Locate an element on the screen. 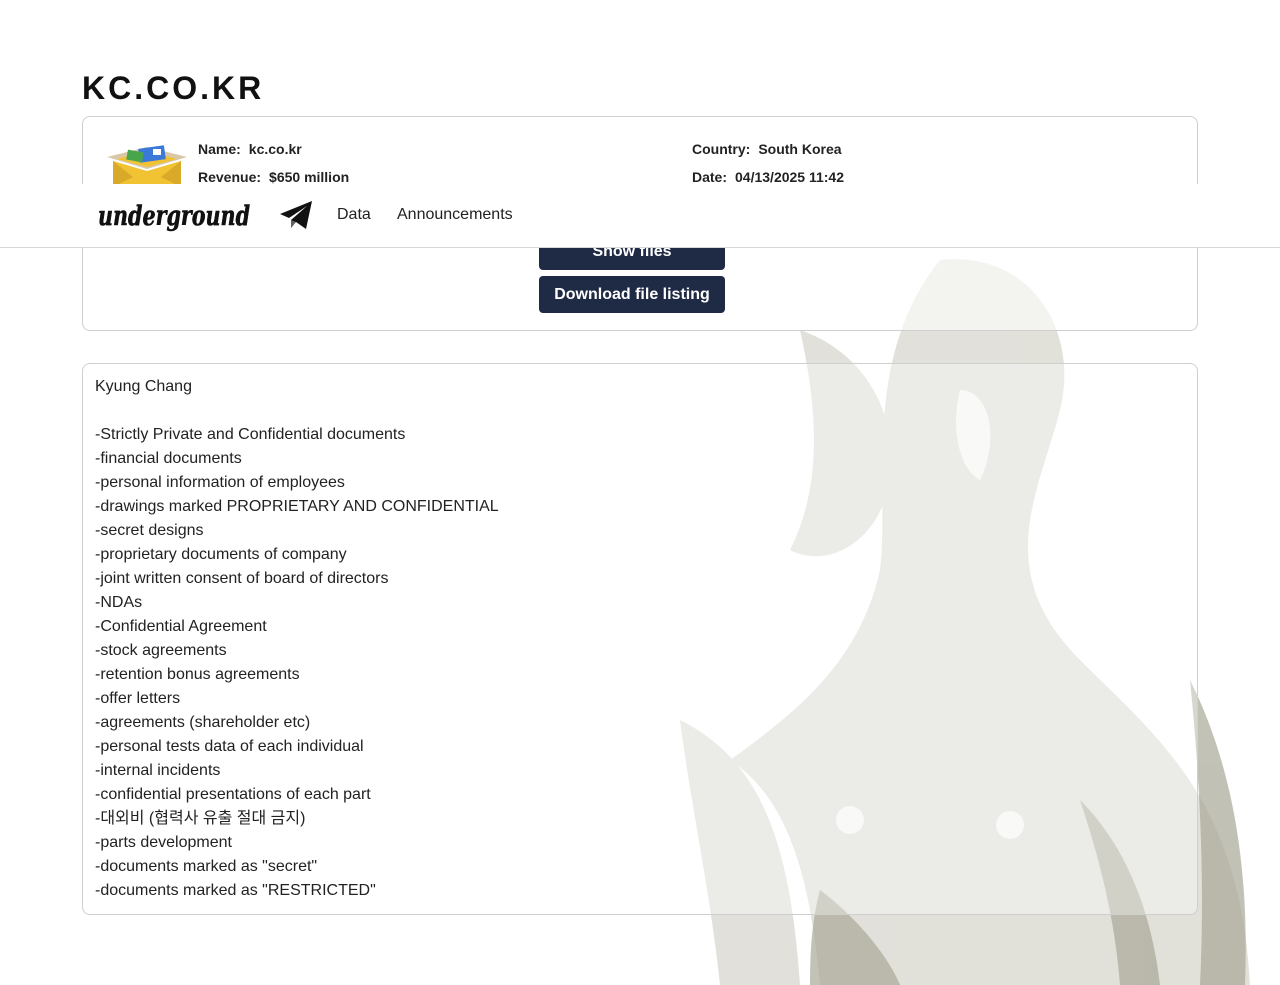 This screenshot has height=985, width=1280. date-field: Date: 04/13/2025 11:42 is located at coordinates (768, 177).